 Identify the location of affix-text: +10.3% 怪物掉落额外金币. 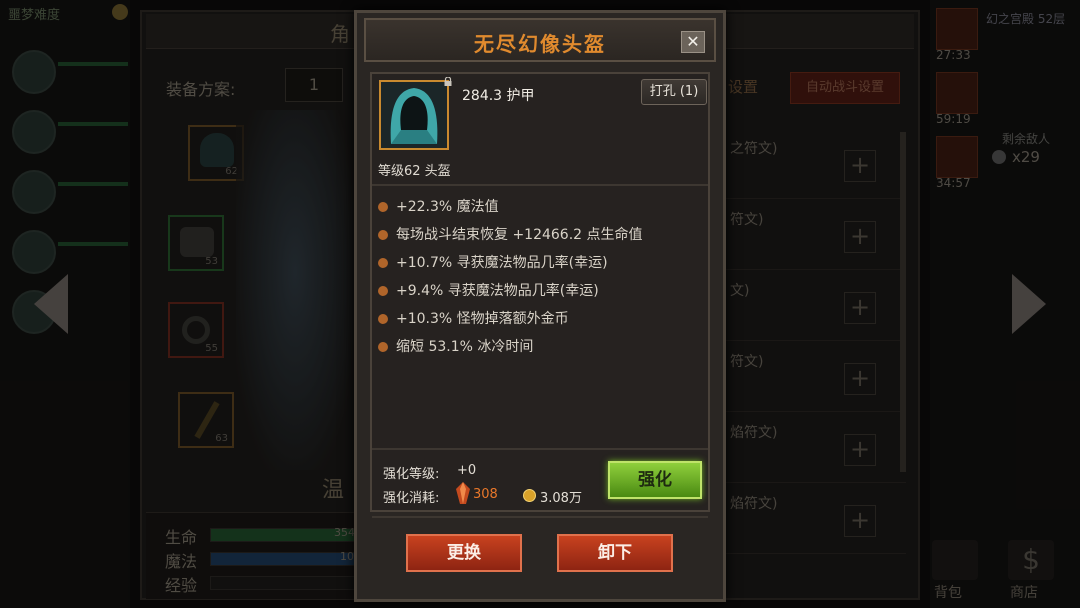
(482, 319).